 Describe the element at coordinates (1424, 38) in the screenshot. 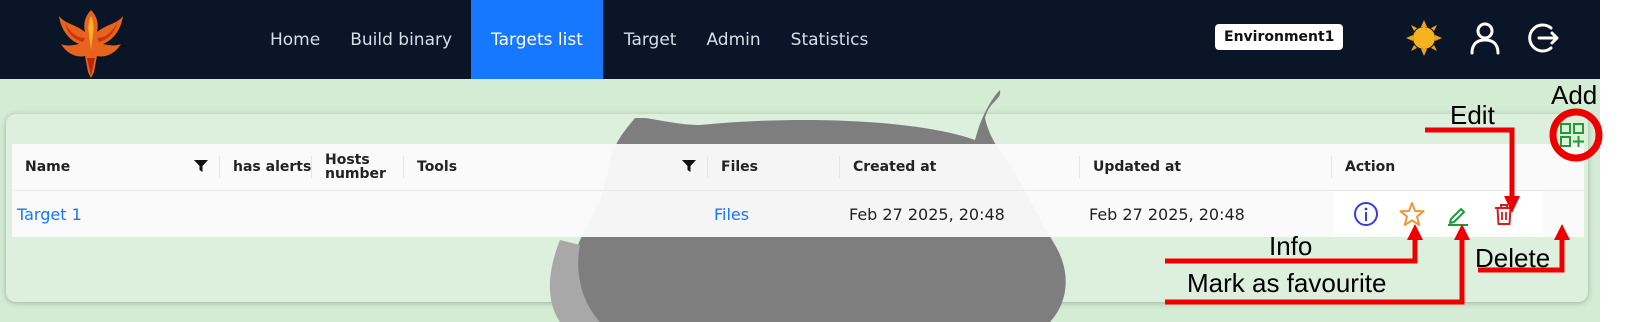

I see `theme-sun-icon` at that location.